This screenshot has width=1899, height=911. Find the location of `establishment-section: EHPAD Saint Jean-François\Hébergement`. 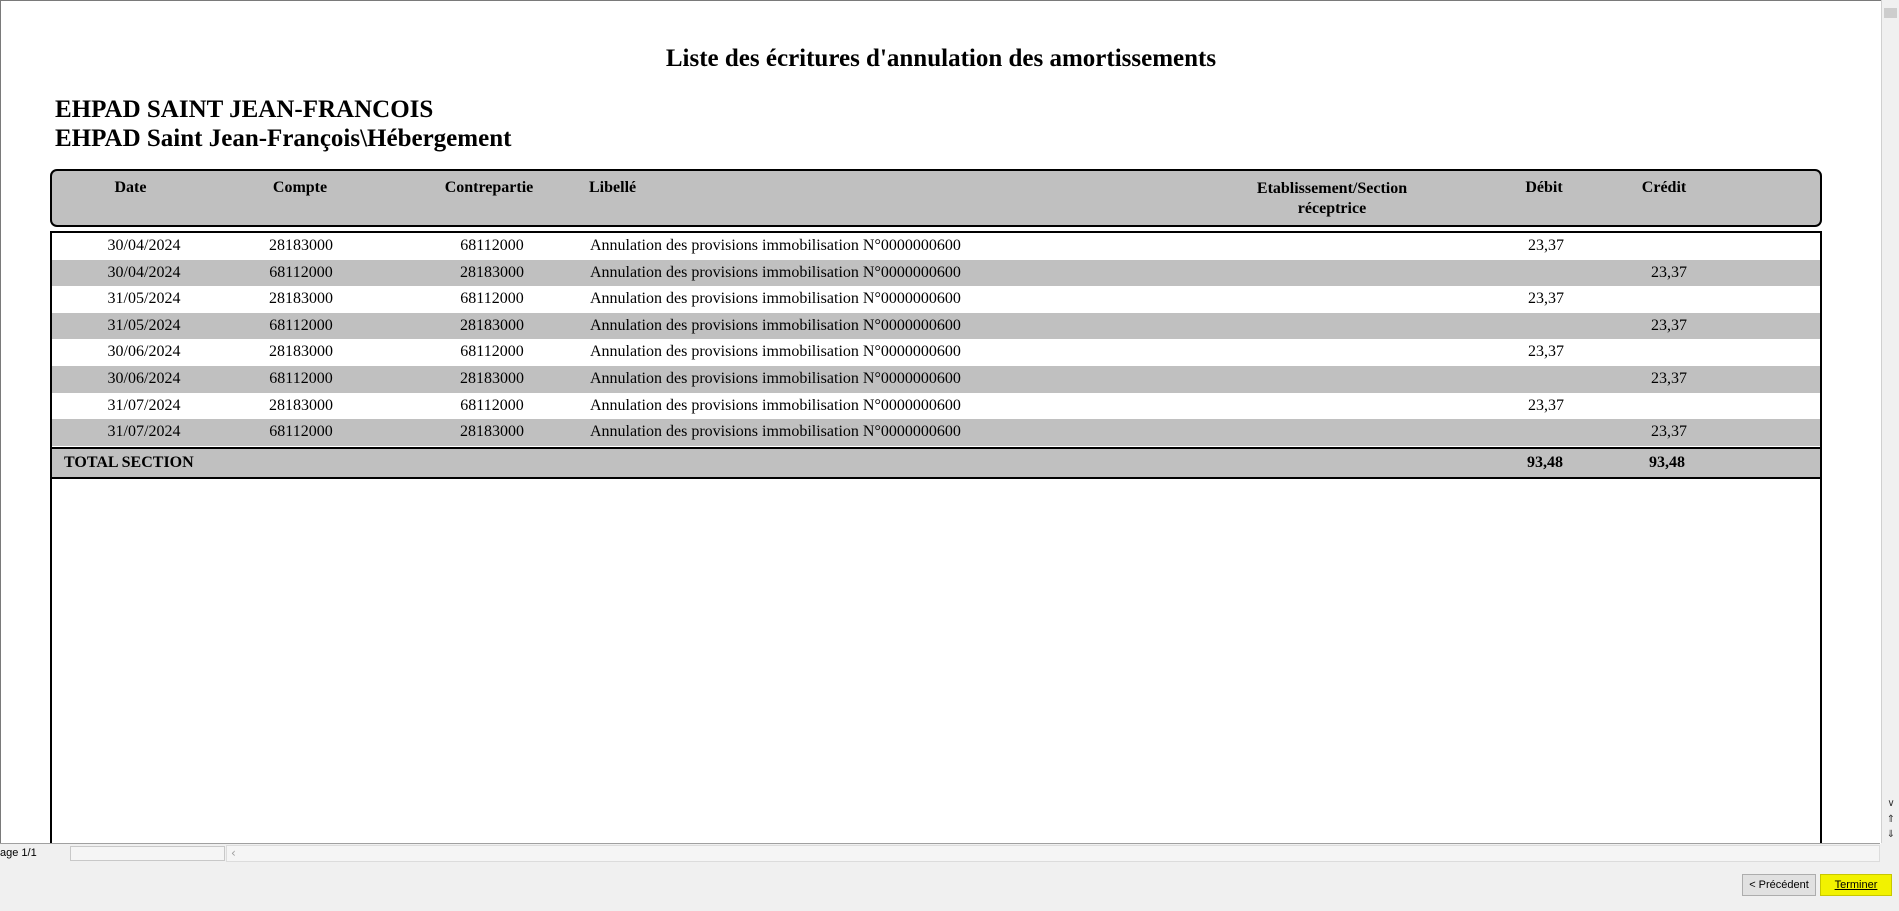

establishment-section: EHPAD Saint Jean-François\Hébergement is located at coordinates (283, 138).